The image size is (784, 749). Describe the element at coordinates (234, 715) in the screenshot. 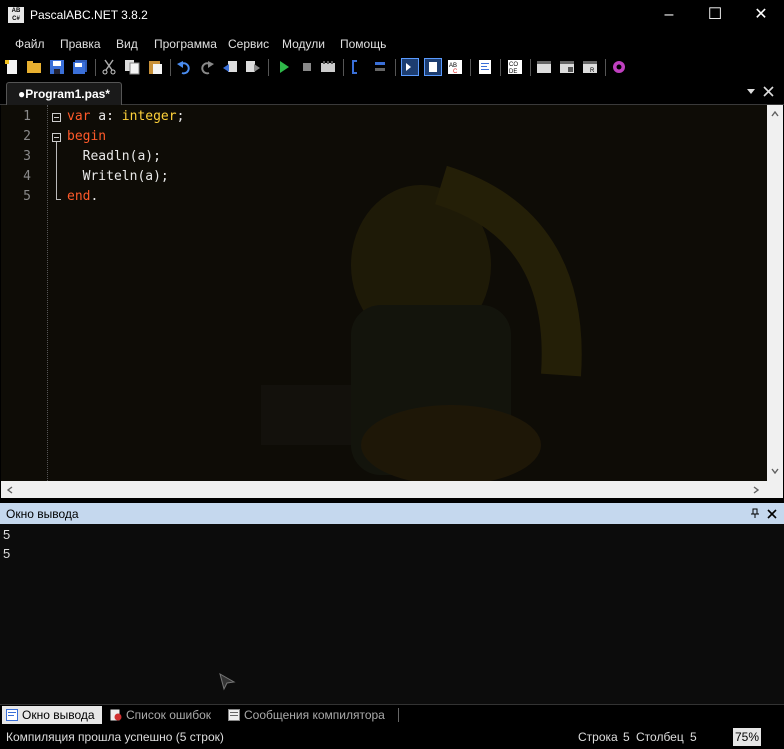

I see `compiler-messages-icon` at that location.